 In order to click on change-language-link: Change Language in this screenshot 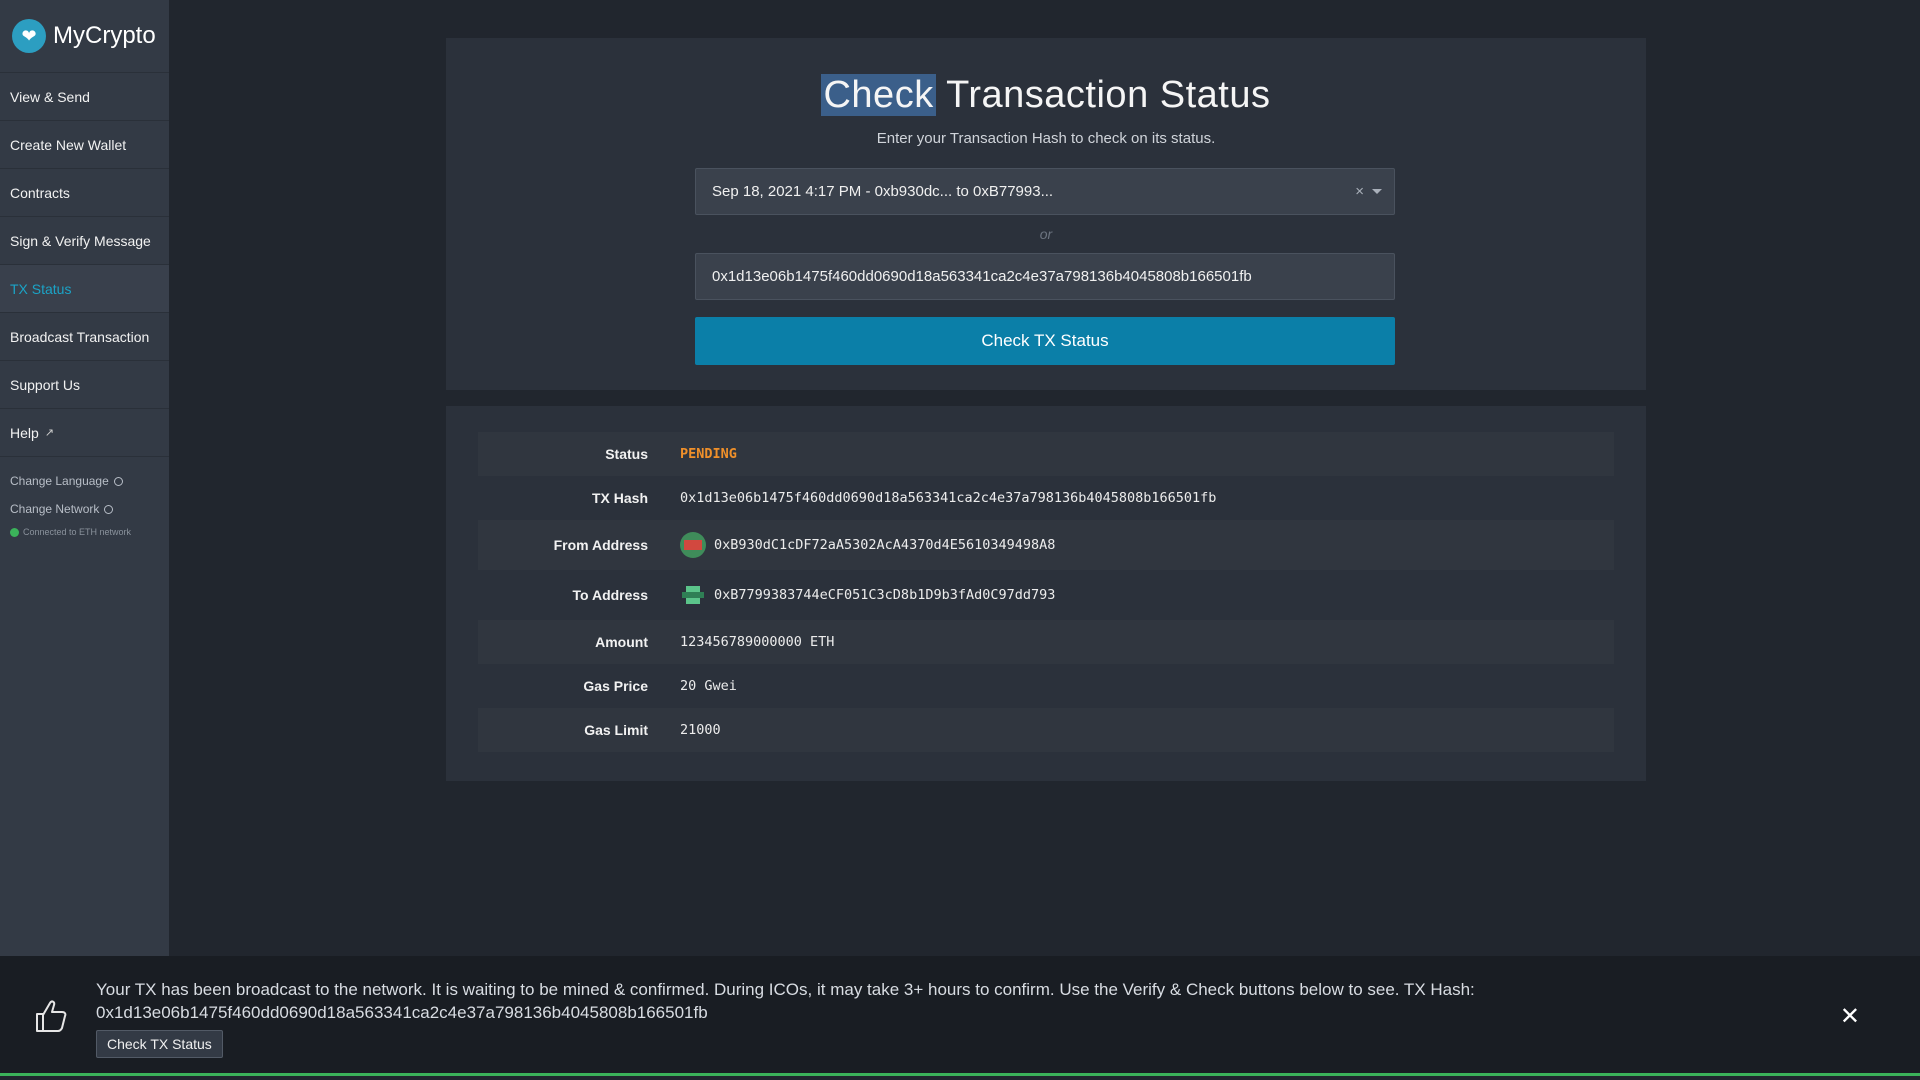, I will do `click(84, 481)`.